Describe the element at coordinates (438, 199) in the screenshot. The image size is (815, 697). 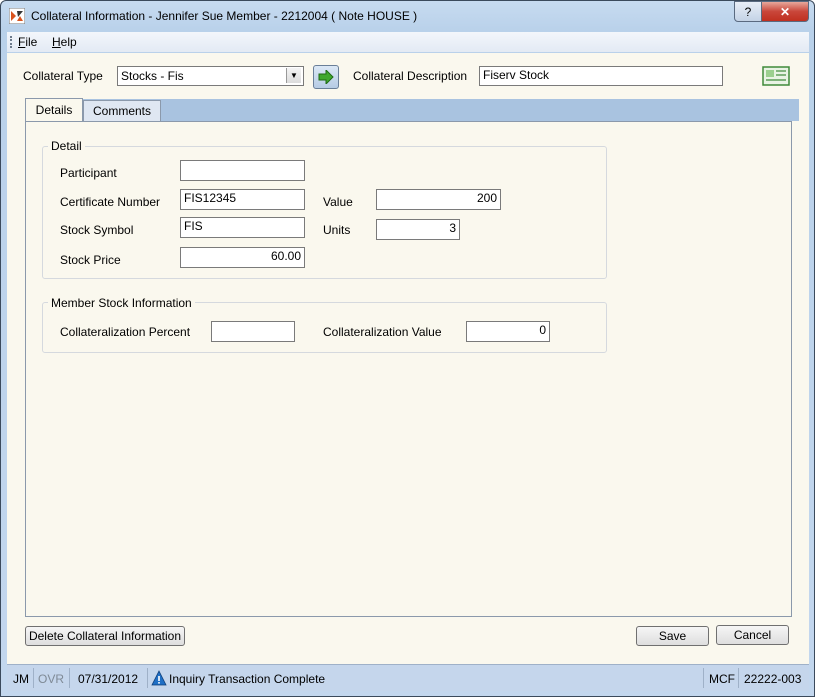
I see `value-field: 200` at that location.